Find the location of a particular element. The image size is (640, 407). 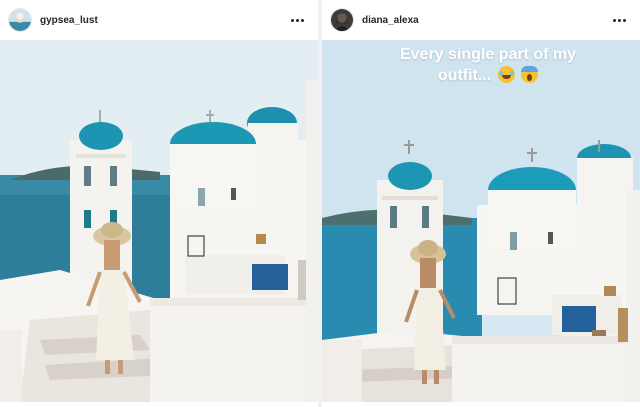

username: diana_alexa is located at coordinates (486, 20).